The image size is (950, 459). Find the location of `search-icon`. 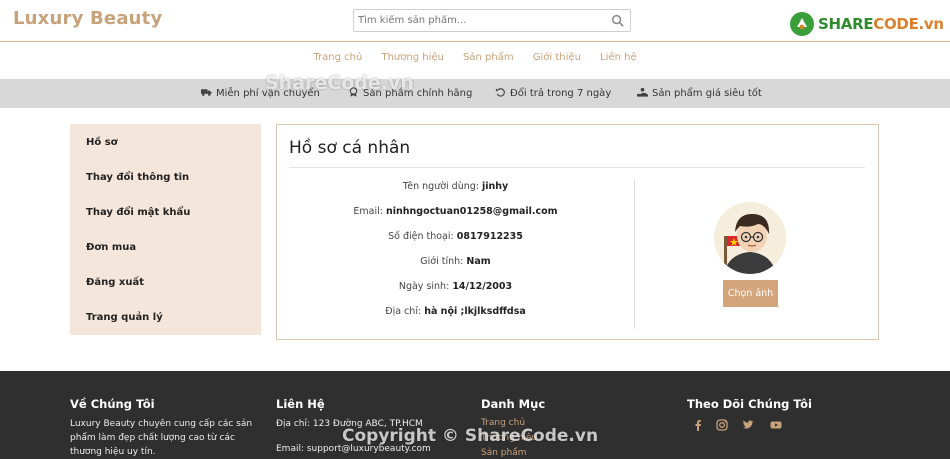

search-icon is located at coordinates (617, 20).